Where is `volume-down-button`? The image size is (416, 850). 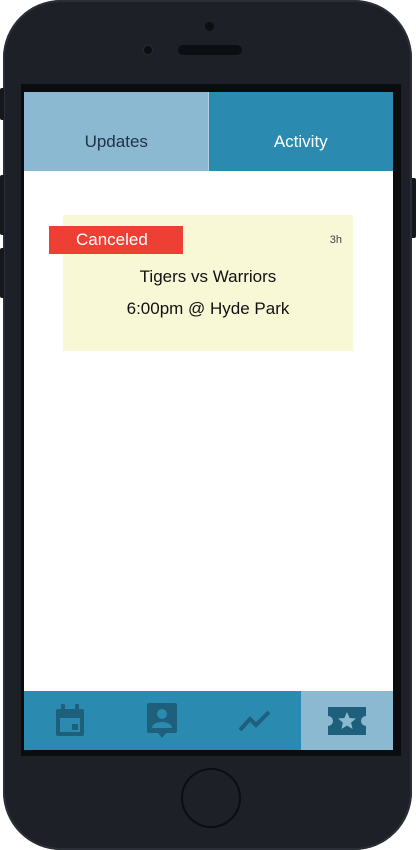
volume-down-button is located at coordinates (2, 273).